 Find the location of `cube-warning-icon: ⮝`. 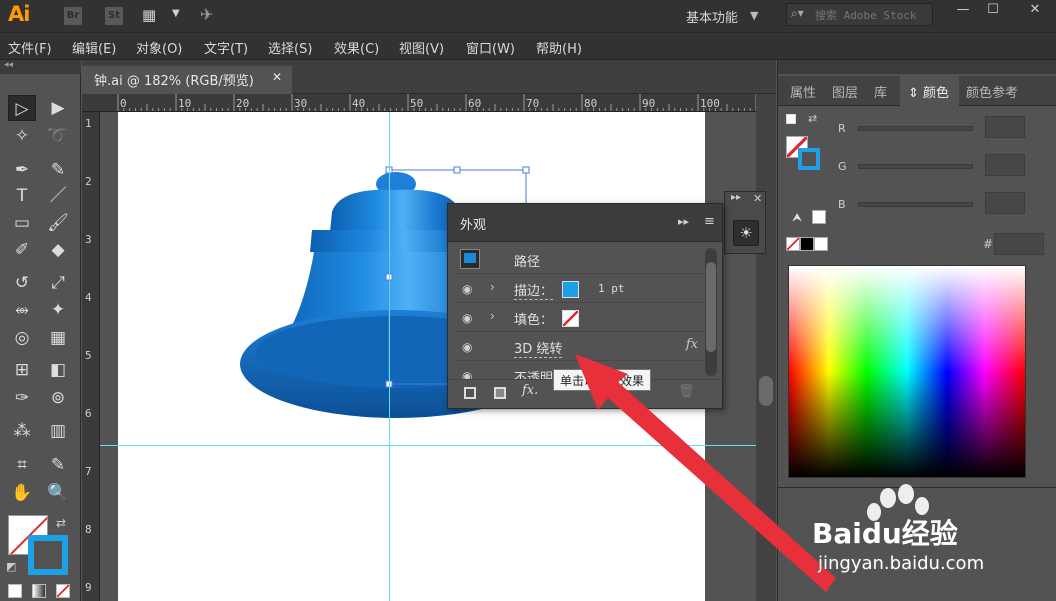

cube-warning-icon: ⮝ is located at coordinates (797, 217).